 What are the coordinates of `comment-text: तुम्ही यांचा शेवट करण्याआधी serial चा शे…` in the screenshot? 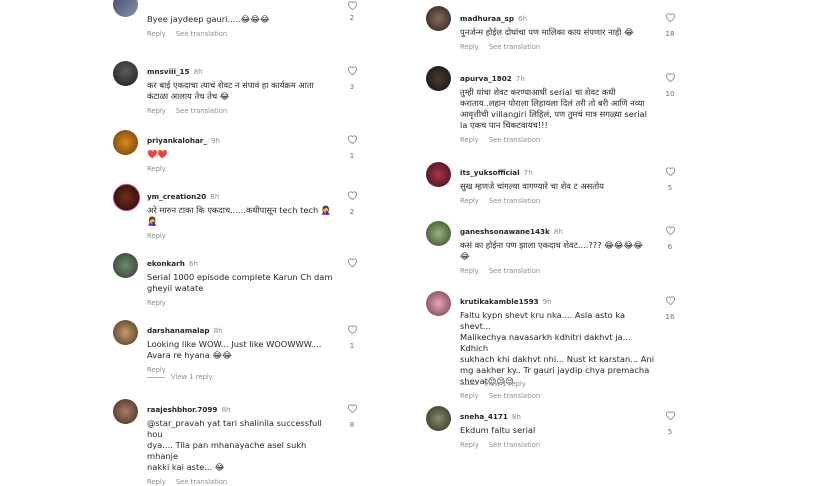 It's located at (553, 108).